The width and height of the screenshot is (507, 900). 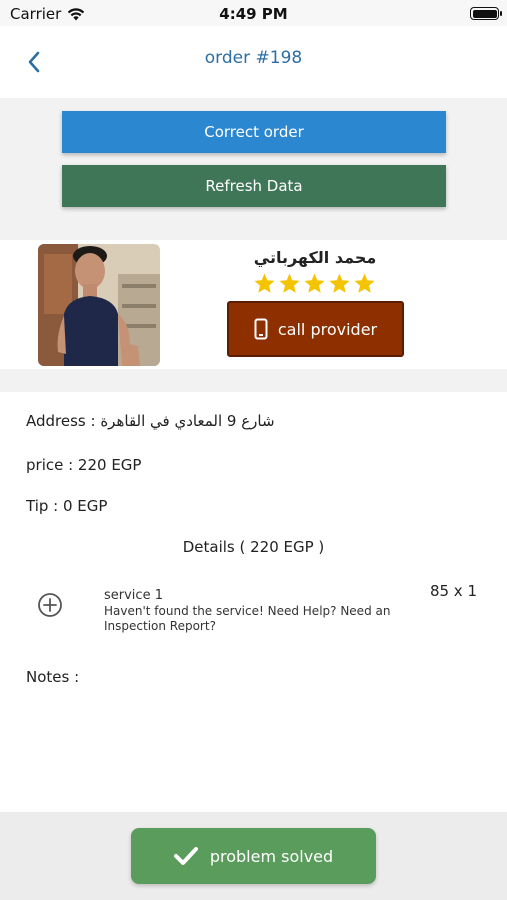 What do you see at coordinates (185, 856) in the screenshot?
I see `checkmark-icon` at bounding box center [185, 856].